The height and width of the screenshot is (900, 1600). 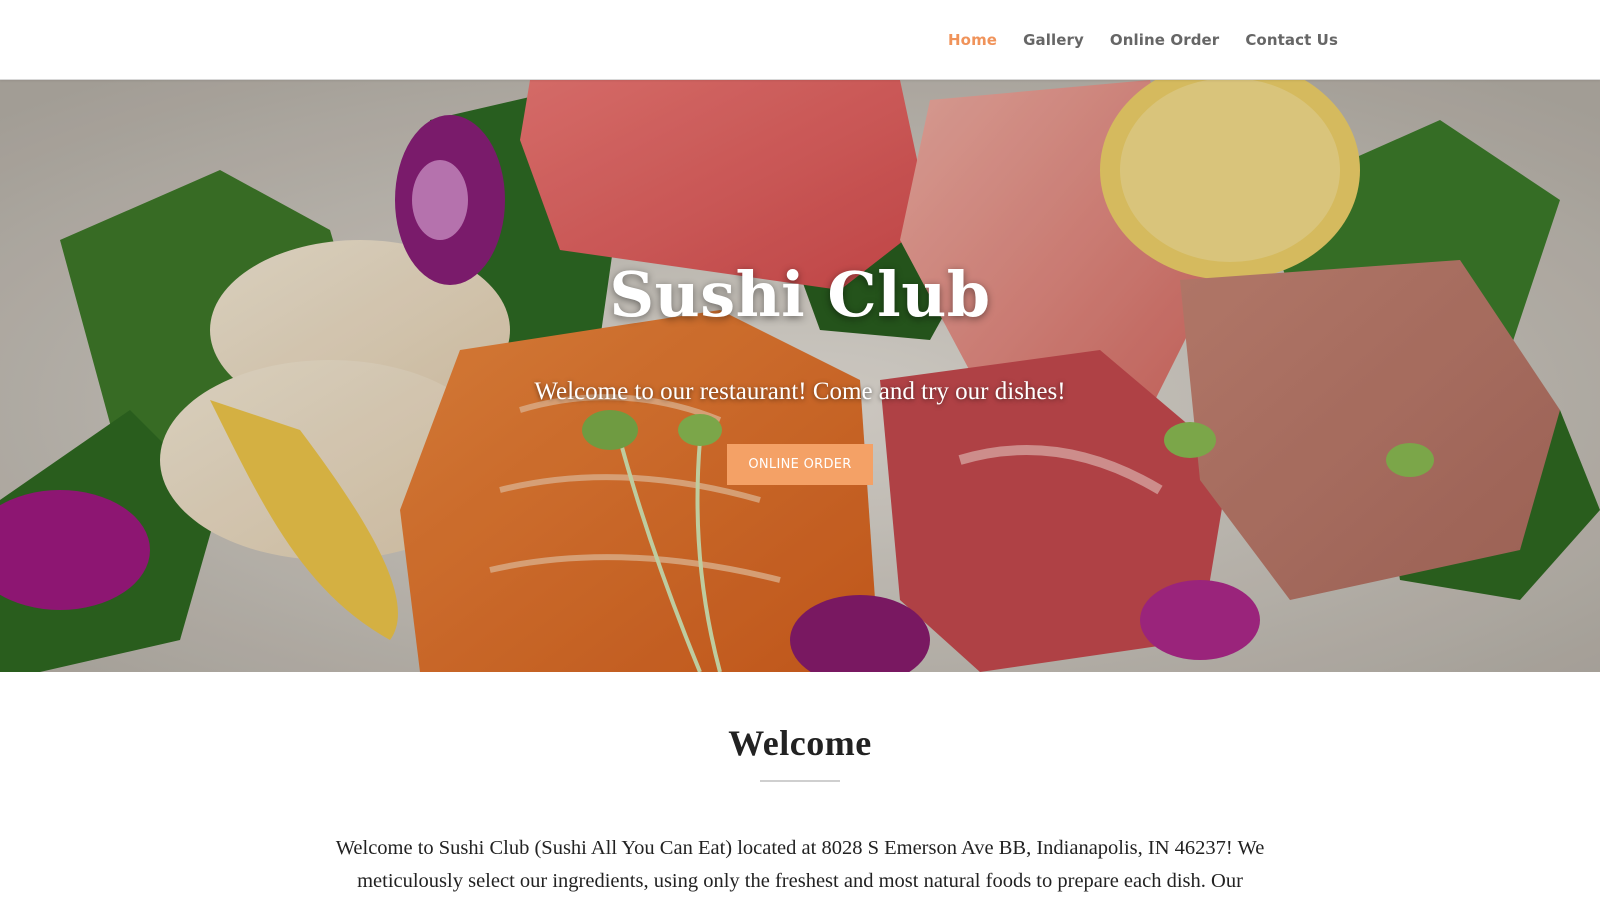 What do you see at coordinates (800, 40) in the screenshot?
I see `site-header: Home Gallery Online Order Contact Us` at bounding box center [800, 40].